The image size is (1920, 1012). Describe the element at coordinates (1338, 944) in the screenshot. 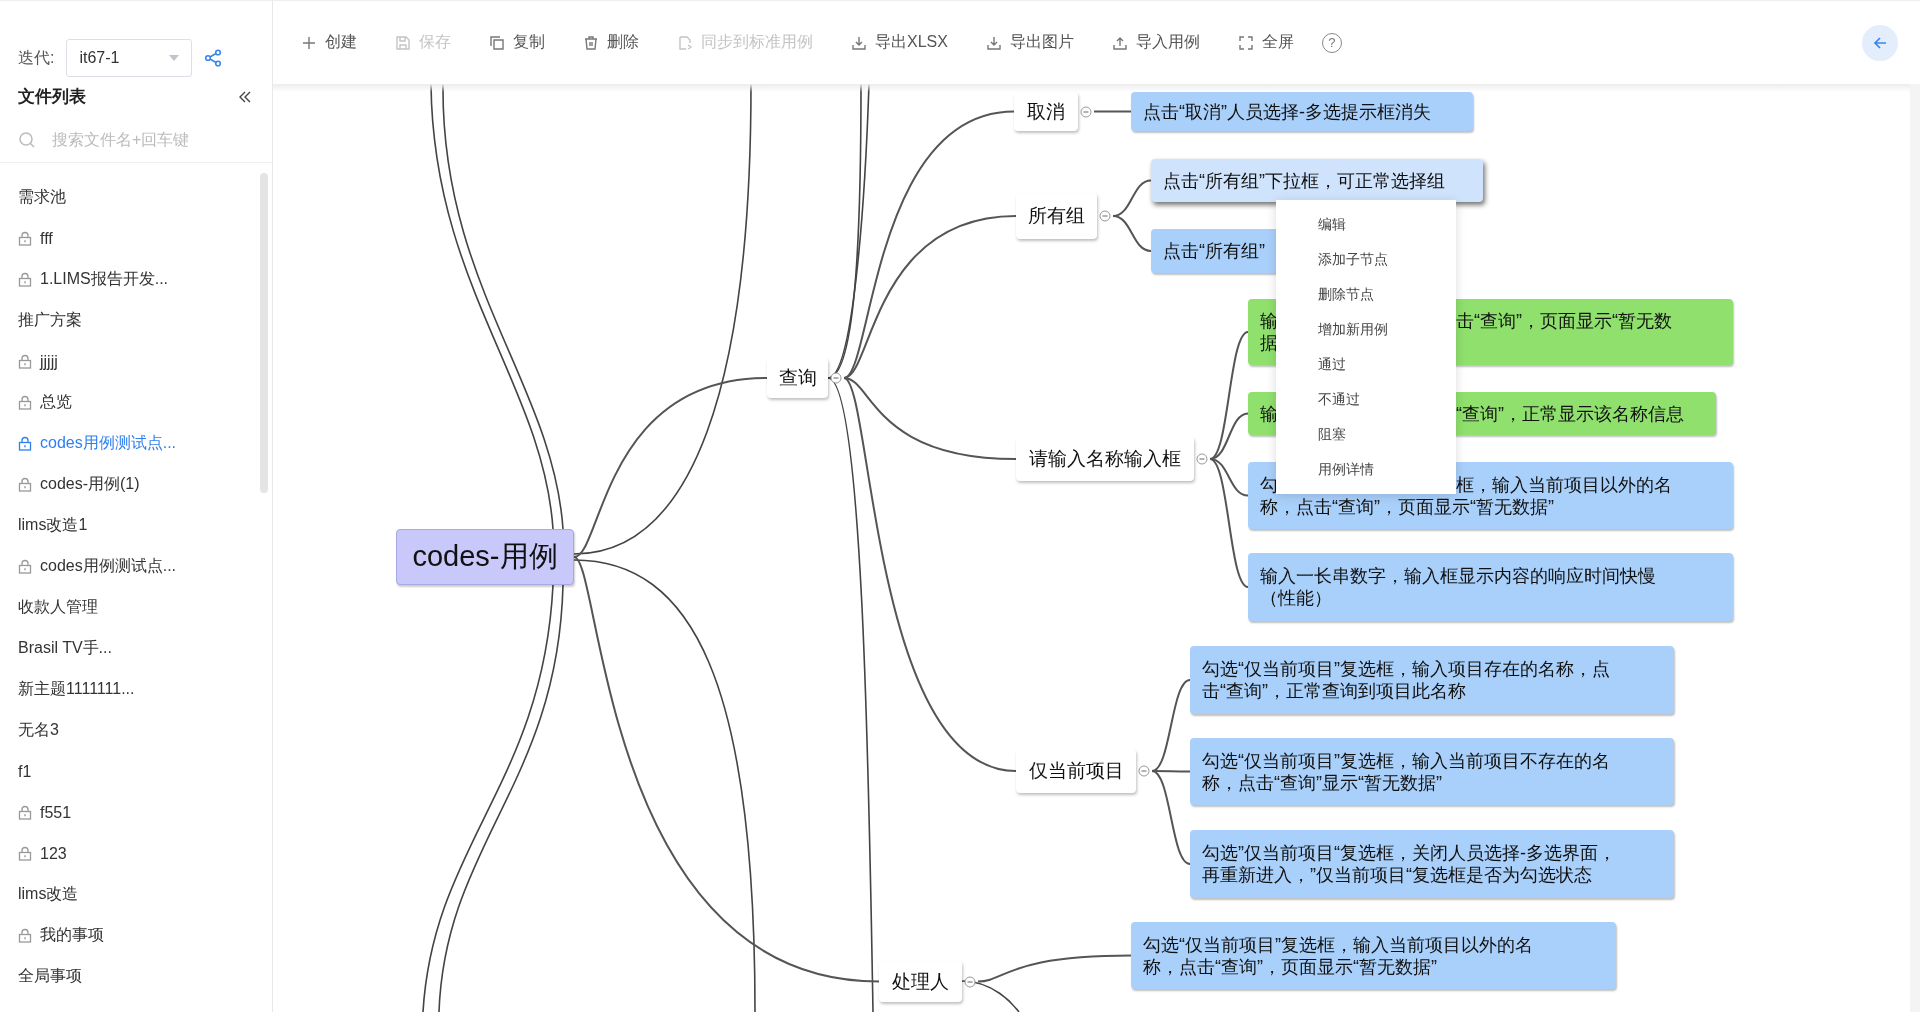

I see `case-text: 勾选“仅当前项目”复选框，输入当前项目以外的名` at that location.